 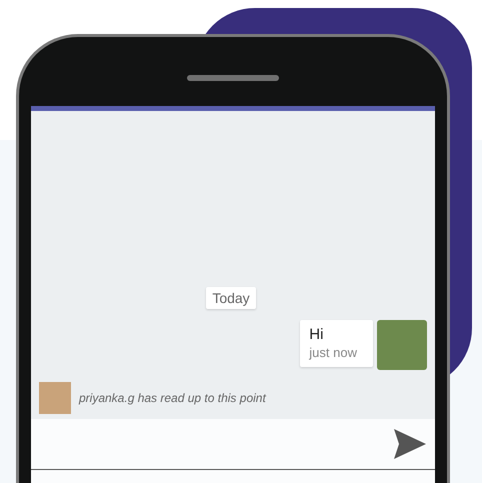 What do you see at coordinates (233, 444) in the screenshot?
I see `message-input-field` at bounding box center [233, 444].